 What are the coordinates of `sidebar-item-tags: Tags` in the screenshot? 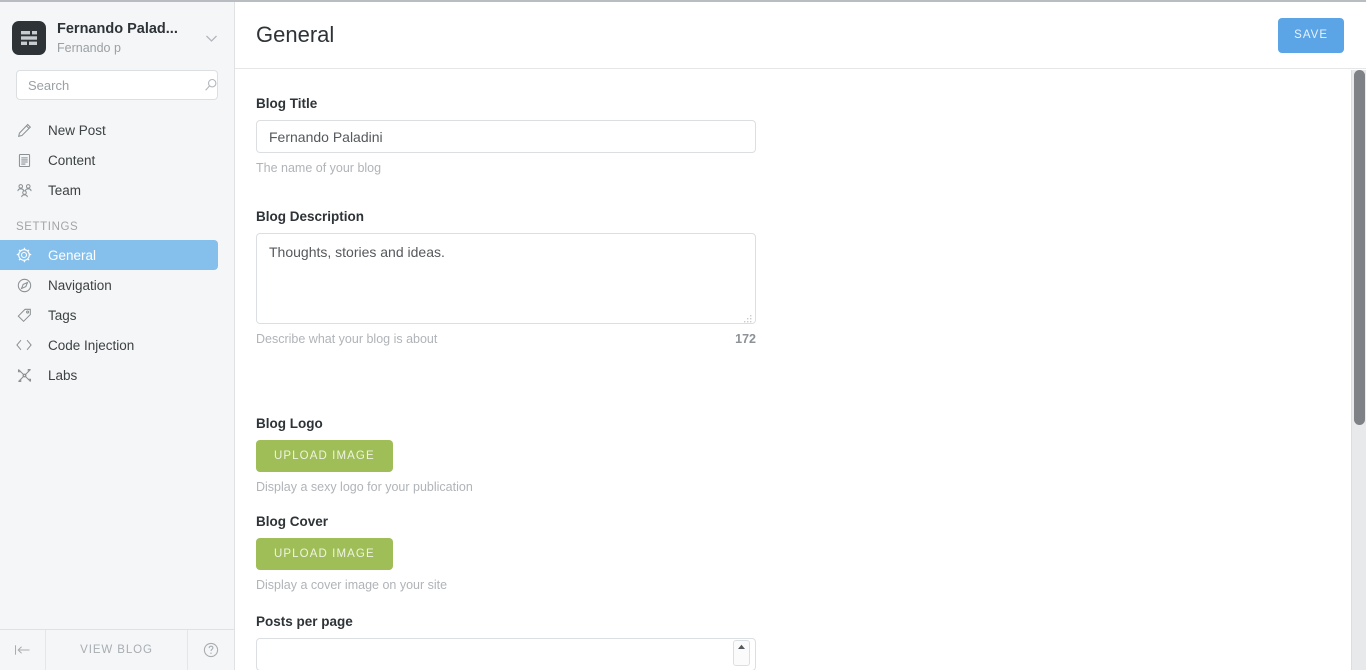 It's located at (109, 315).